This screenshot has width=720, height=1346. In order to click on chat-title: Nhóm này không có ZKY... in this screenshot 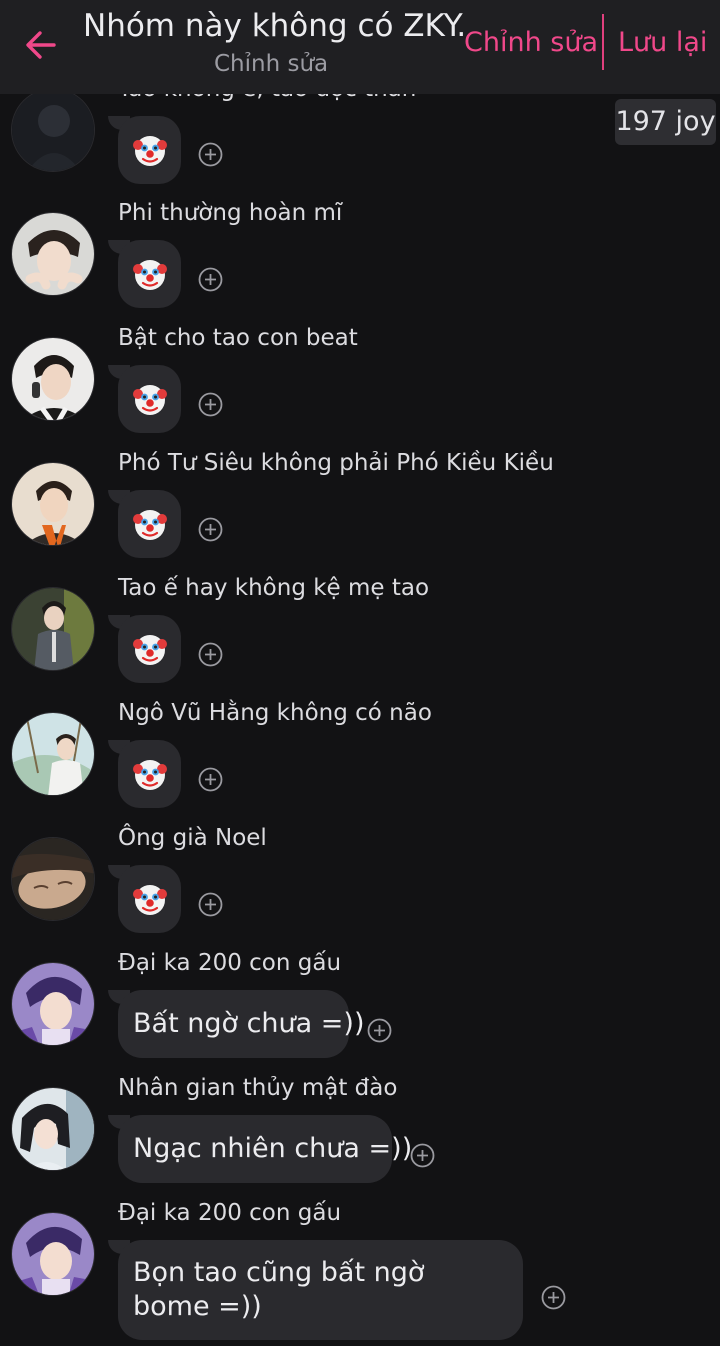, I will do `click(273, 26)`.